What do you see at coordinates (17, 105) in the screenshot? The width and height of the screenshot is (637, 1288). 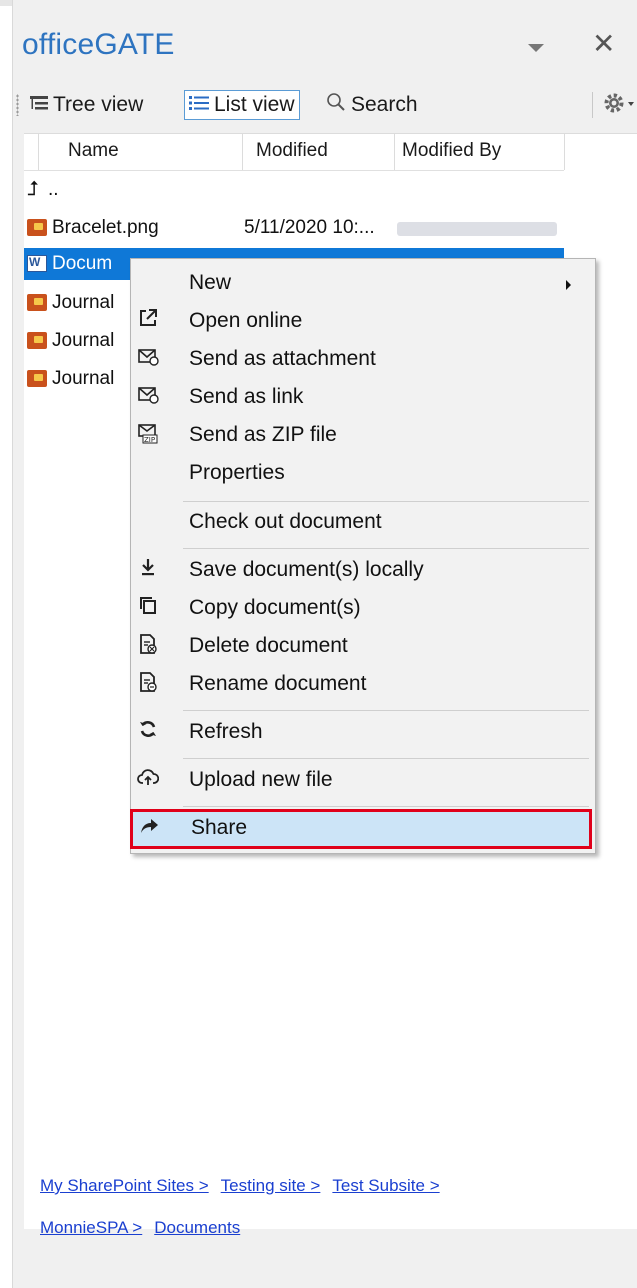 I see `toolbar-grip-icon` at bounding box center [17, 105].